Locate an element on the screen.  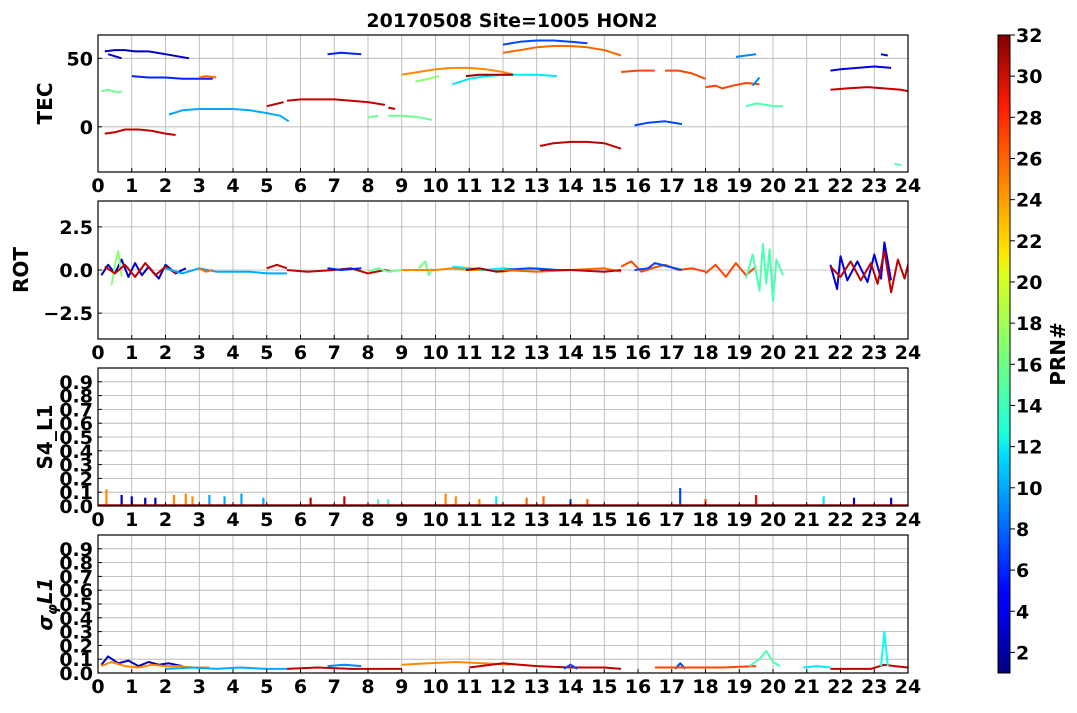
colorbar-tick-label: 18 is located at coordinates (1029, 324).